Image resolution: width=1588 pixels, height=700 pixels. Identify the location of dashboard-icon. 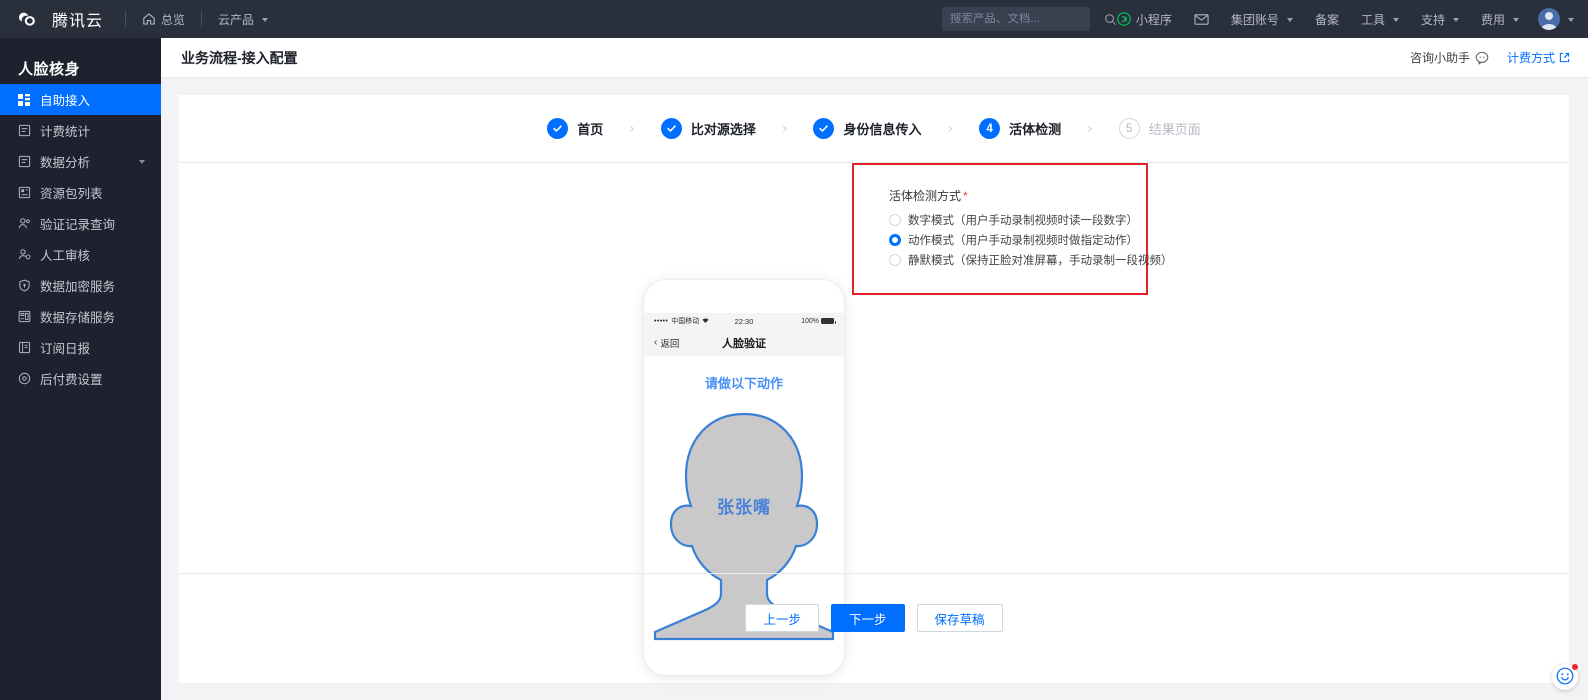
(24, 100).